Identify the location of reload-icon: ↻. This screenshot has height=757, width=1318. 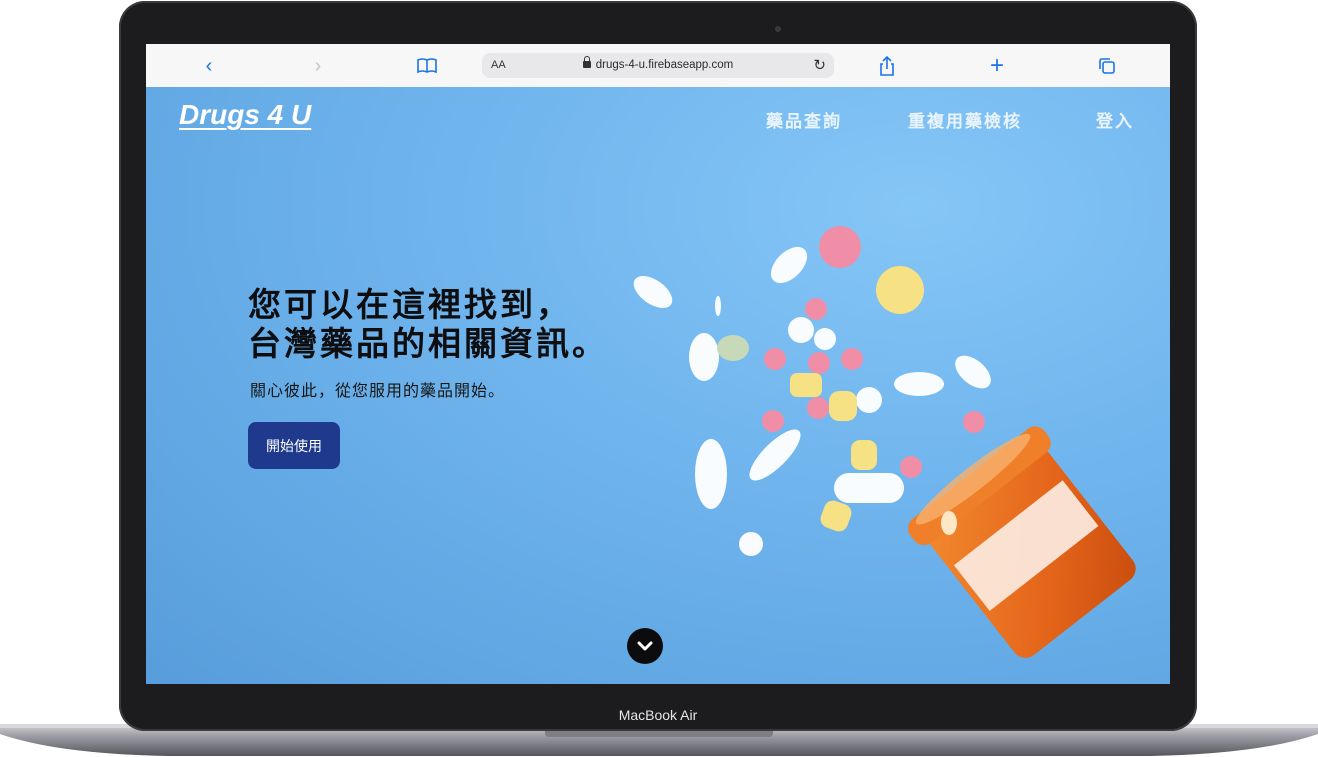
(819, 65).